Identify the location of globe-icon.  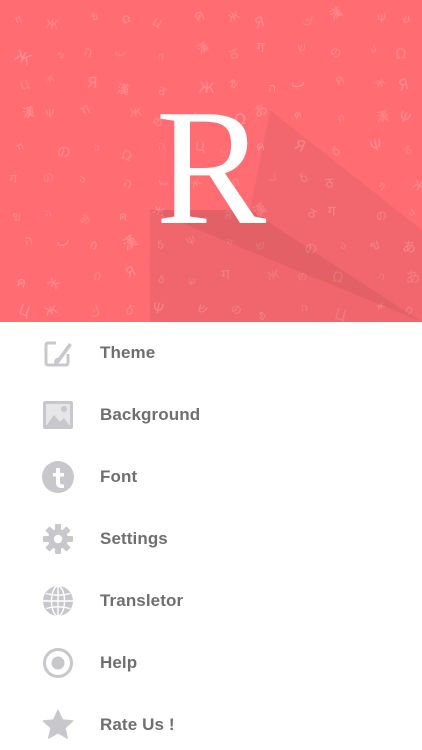
(58, 601).